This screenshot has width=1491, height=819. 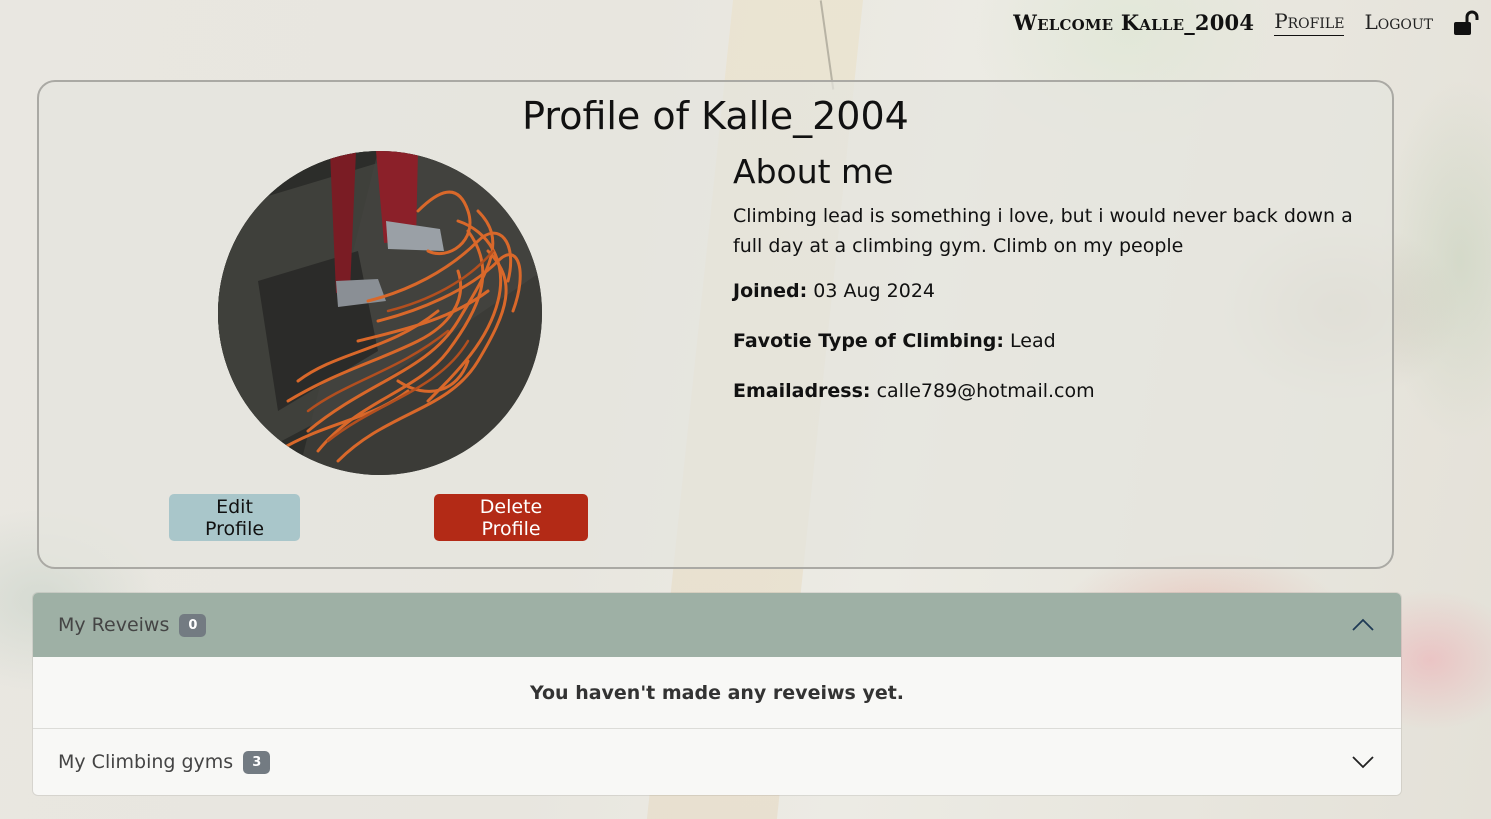 What do you see at coordinates (1466, 23) in the screenshot?
I see `unlocked-padlock-icon` at bounding box center [1466, 23].